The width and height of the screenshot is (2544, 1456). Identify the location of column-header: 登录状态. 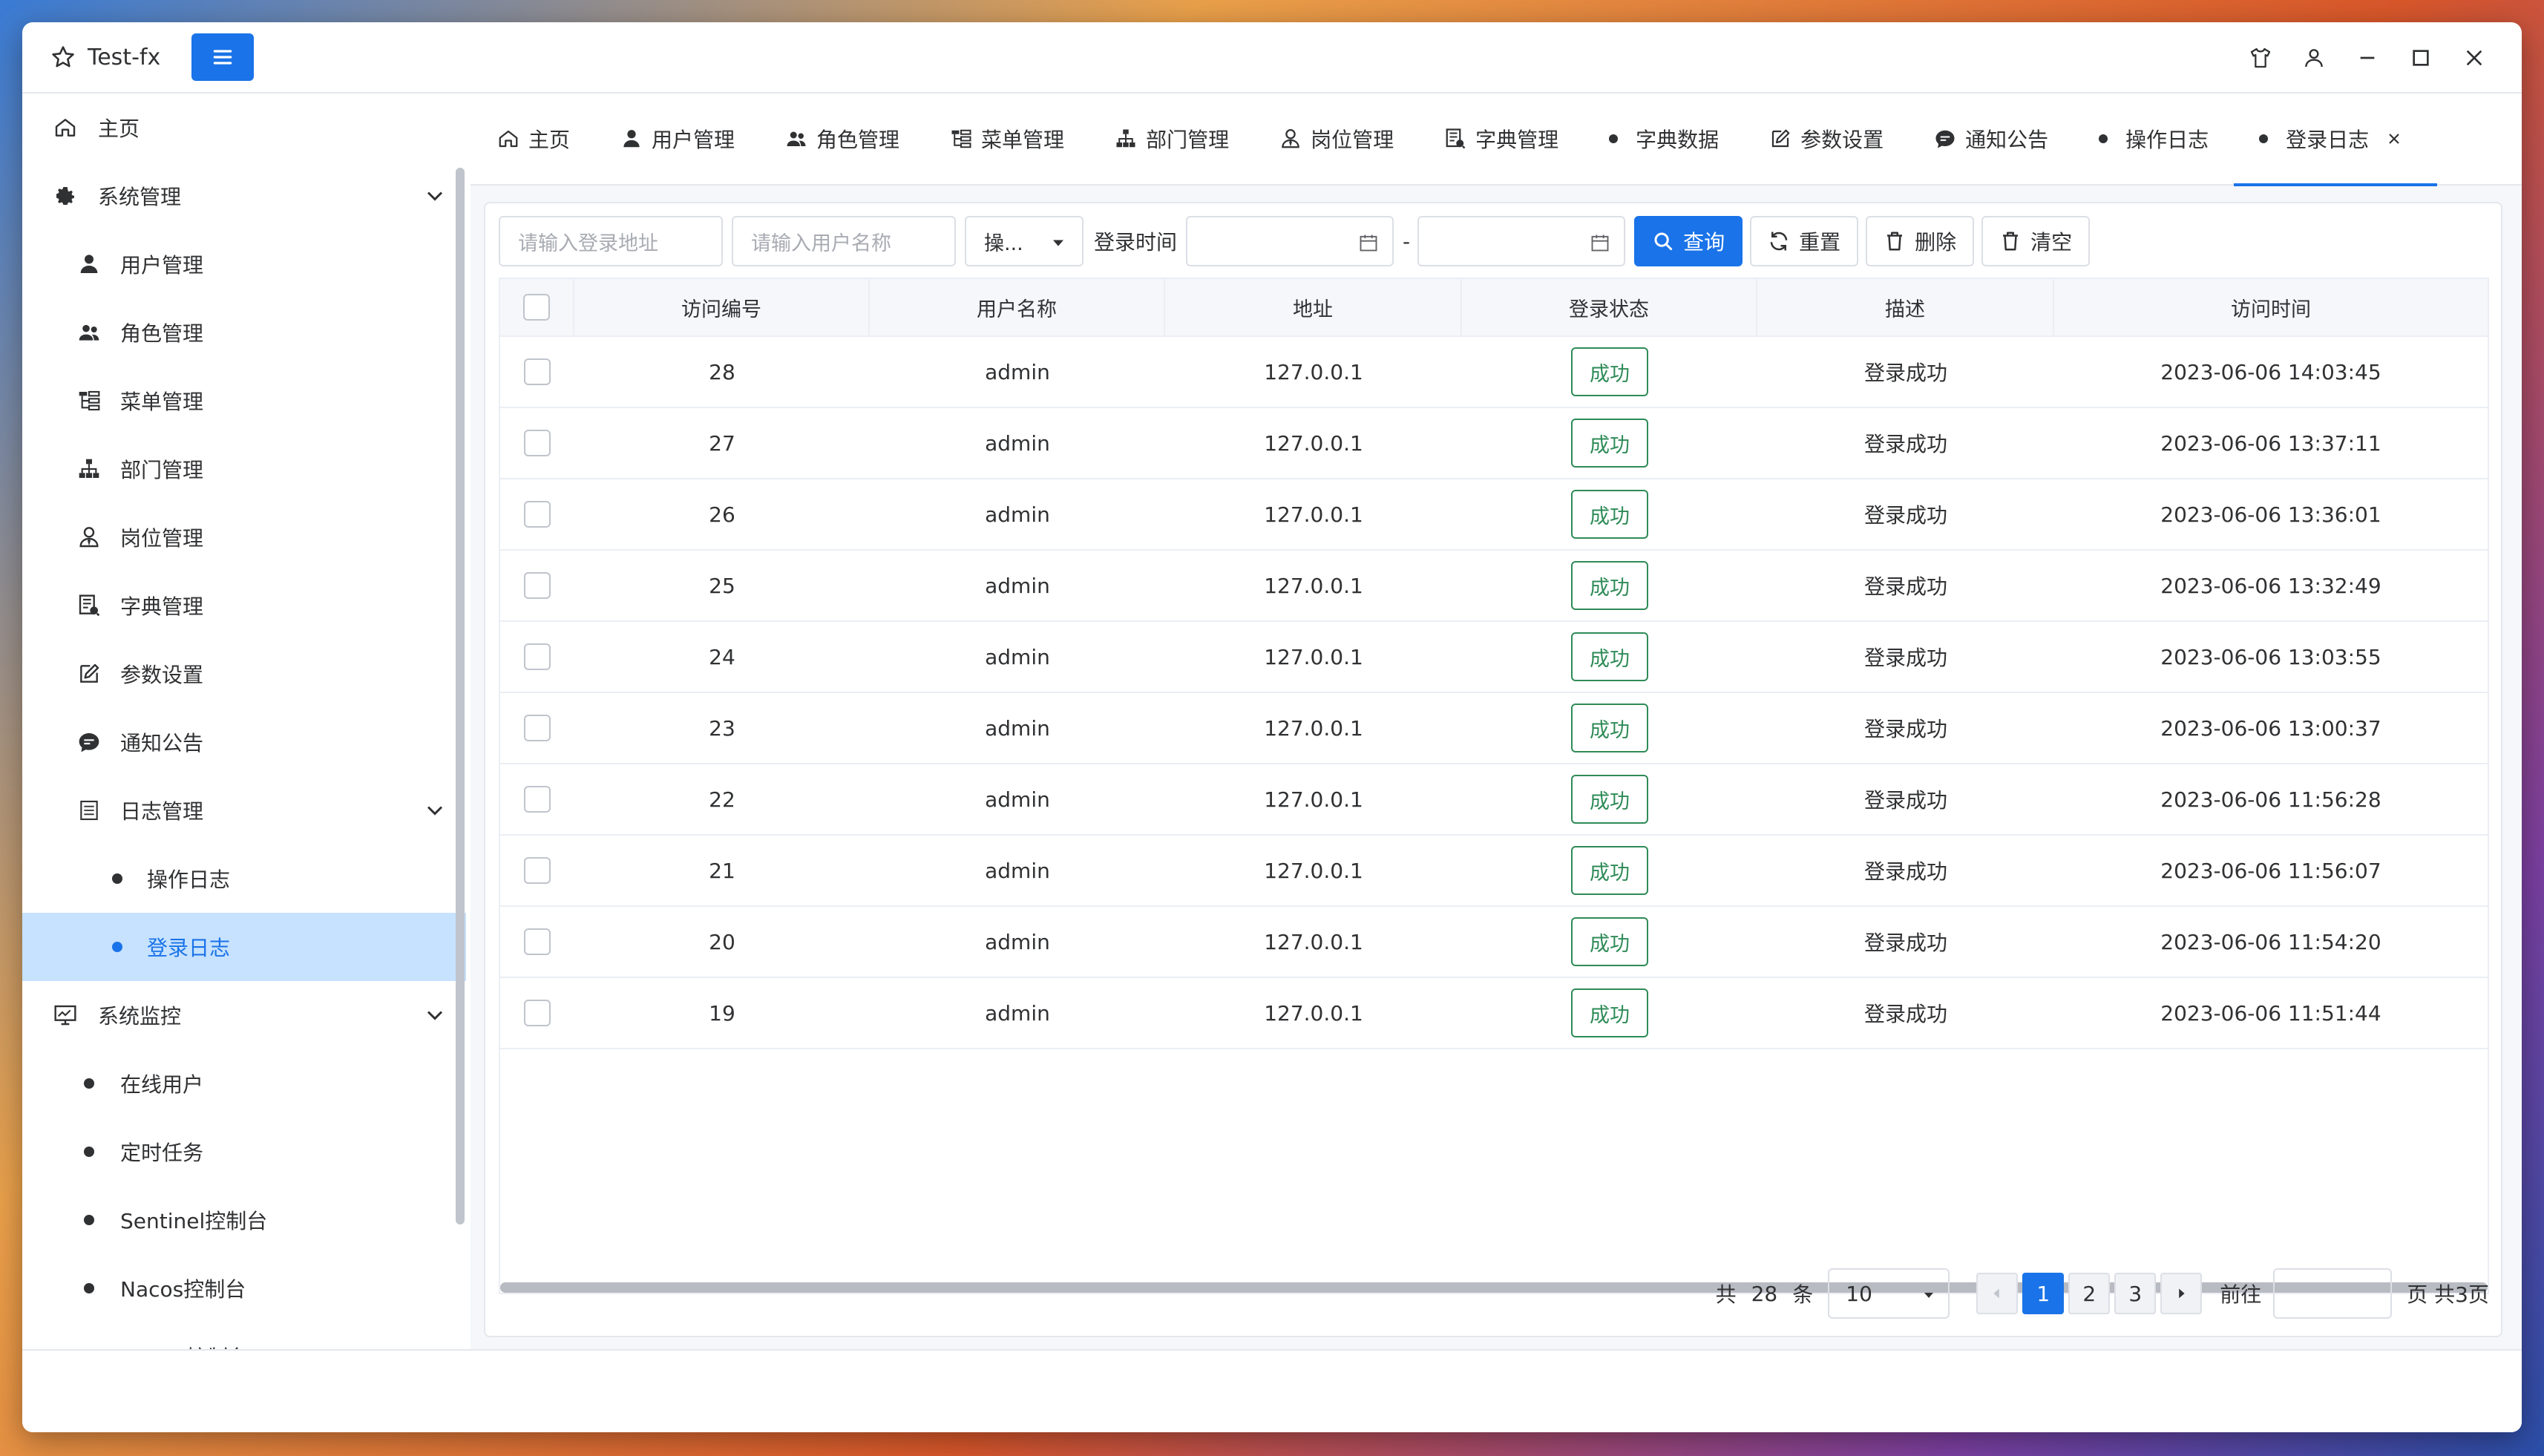
(1610, 307).